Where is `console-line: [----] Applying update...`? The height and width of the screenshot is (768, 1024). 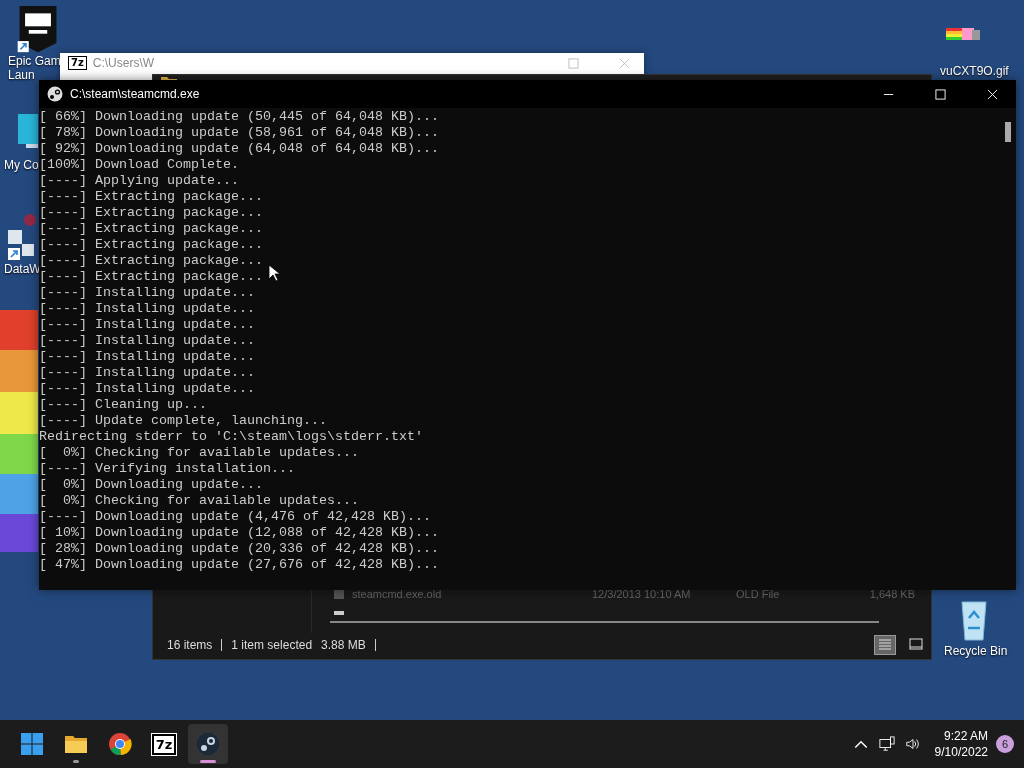 console-line: [----] Applying update... is located at coordinates (139, 181).